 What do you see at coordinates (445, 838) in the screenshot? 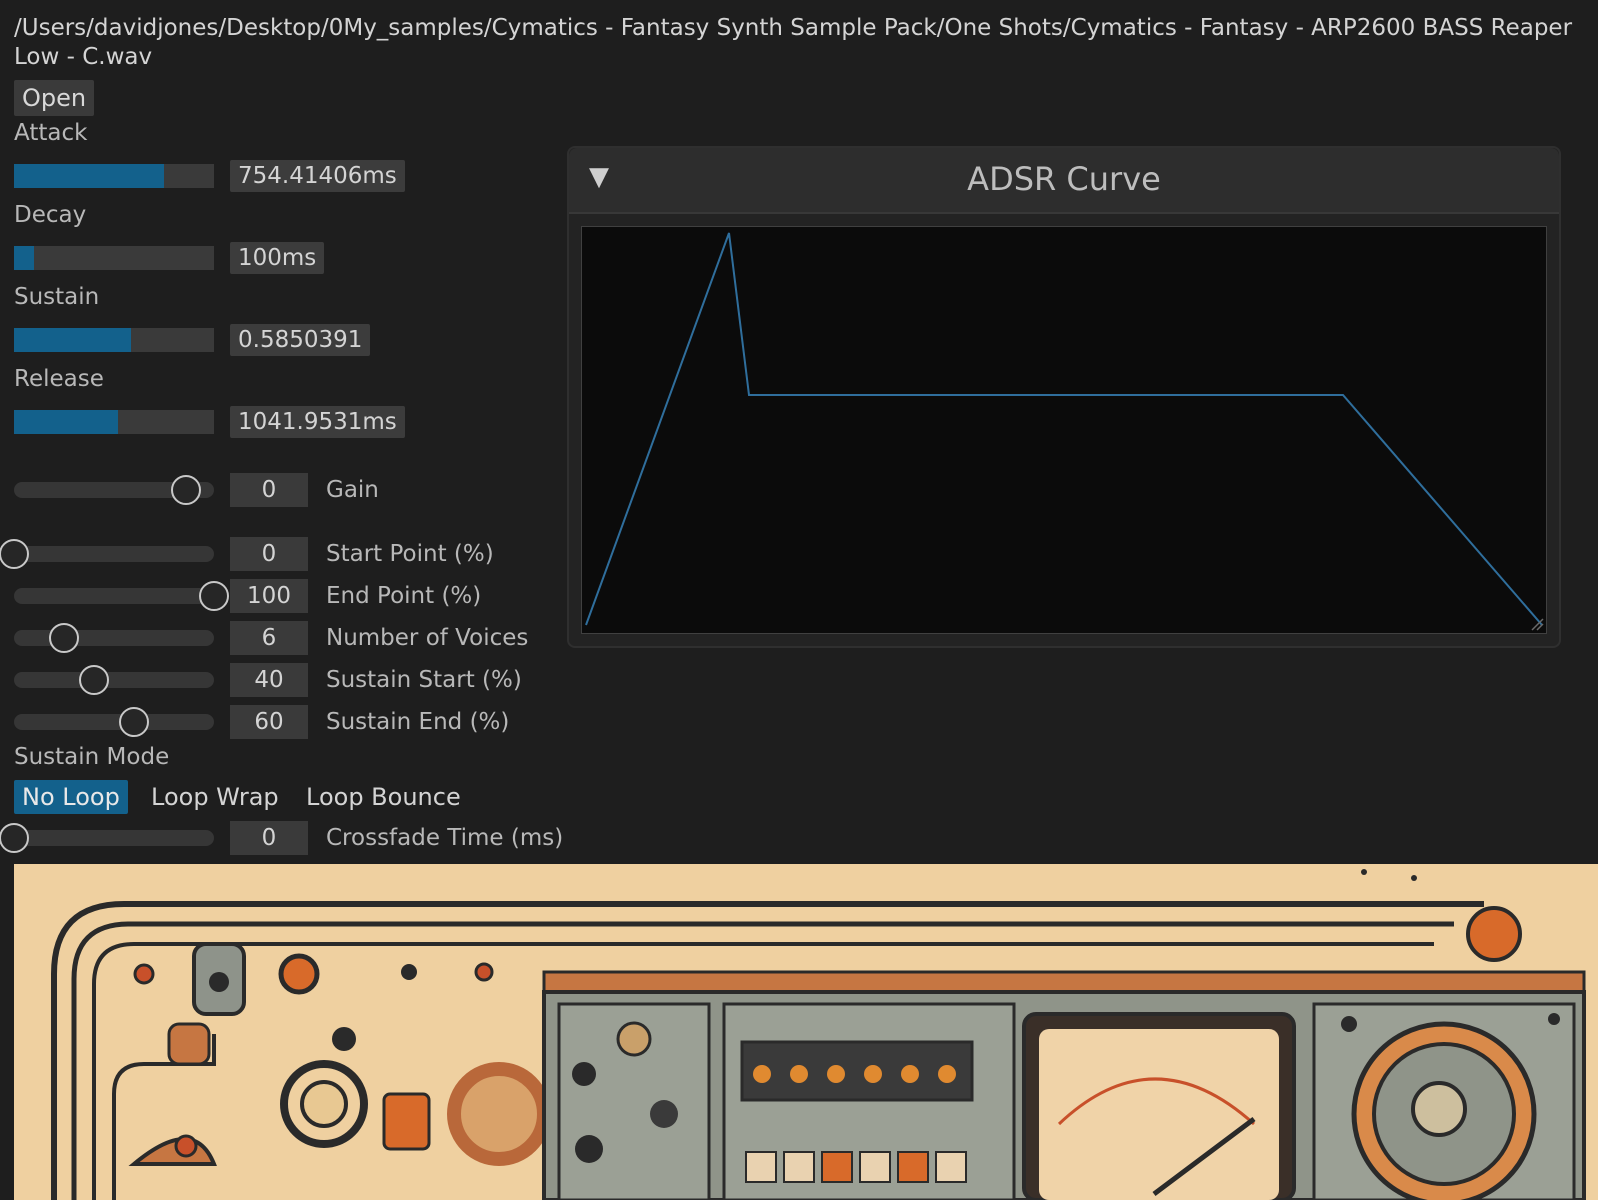
I see `crossfade-label: Crossfade Time (ms)` at bounding box center [445, 838].